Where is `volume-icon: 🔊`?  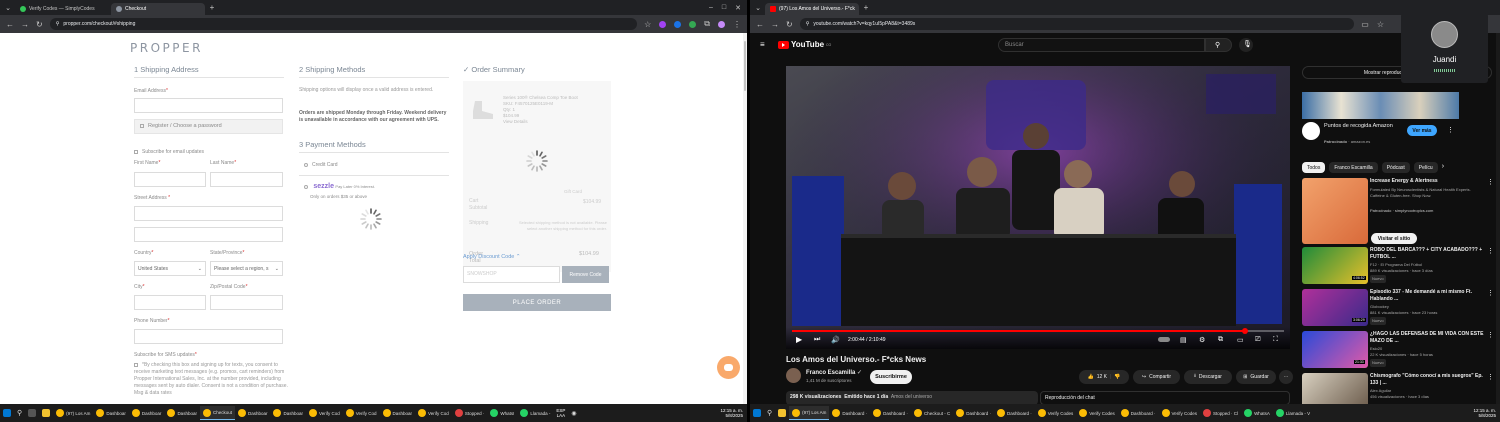
volume-icon: 🔊 is located at coordinates (835, 340).